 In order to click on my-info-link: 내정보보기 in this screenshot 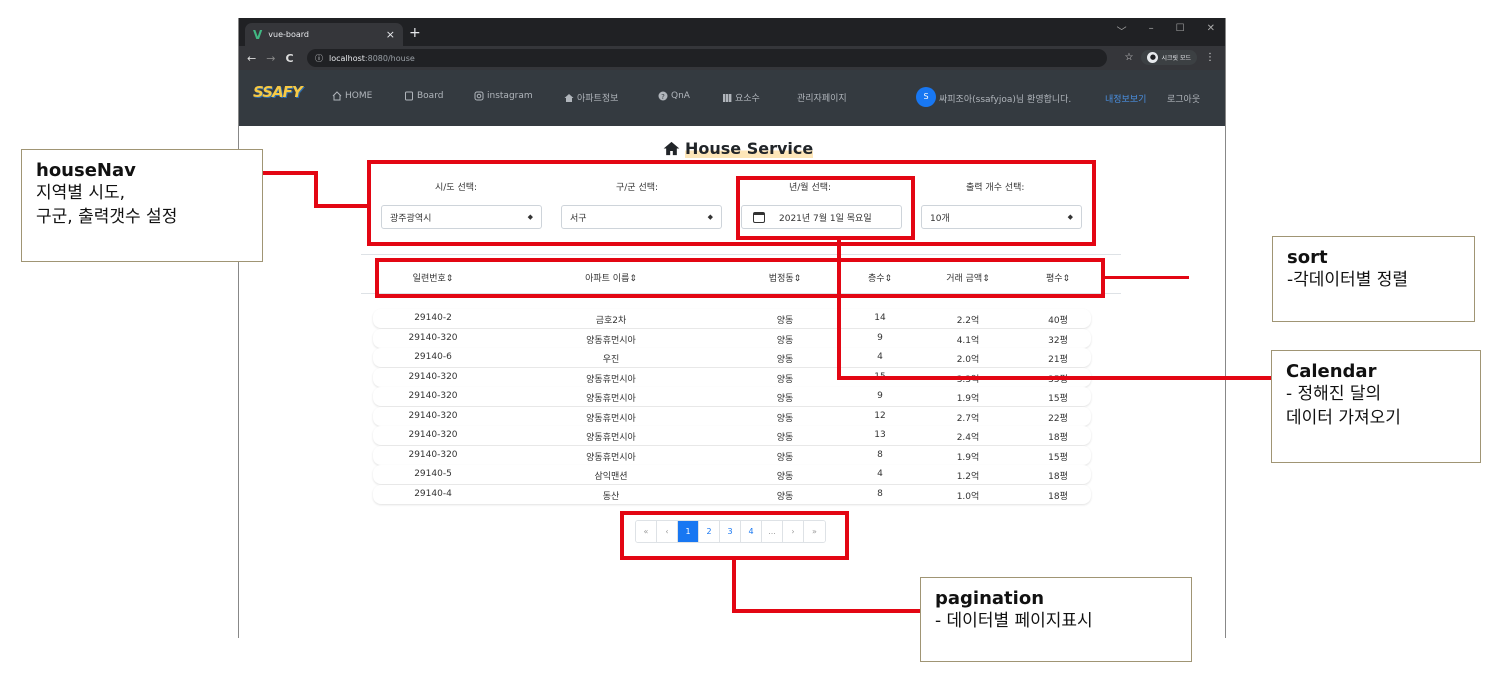, I will do `click(1125, 98)`.